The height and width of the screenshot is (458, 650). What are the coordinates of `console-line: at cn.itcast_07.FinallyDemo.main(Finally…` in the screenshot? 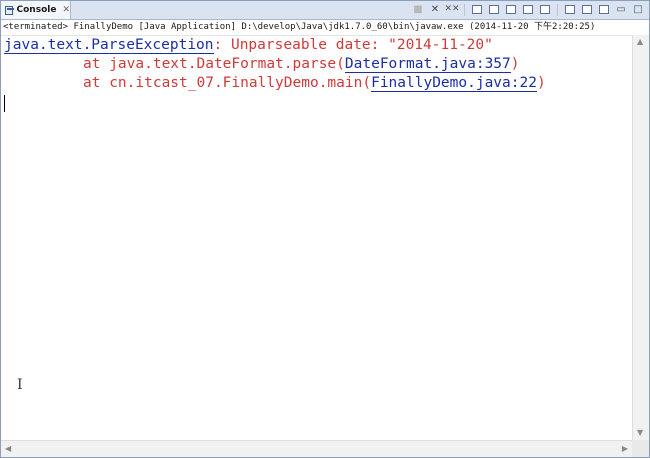 It's located at (318, 83).